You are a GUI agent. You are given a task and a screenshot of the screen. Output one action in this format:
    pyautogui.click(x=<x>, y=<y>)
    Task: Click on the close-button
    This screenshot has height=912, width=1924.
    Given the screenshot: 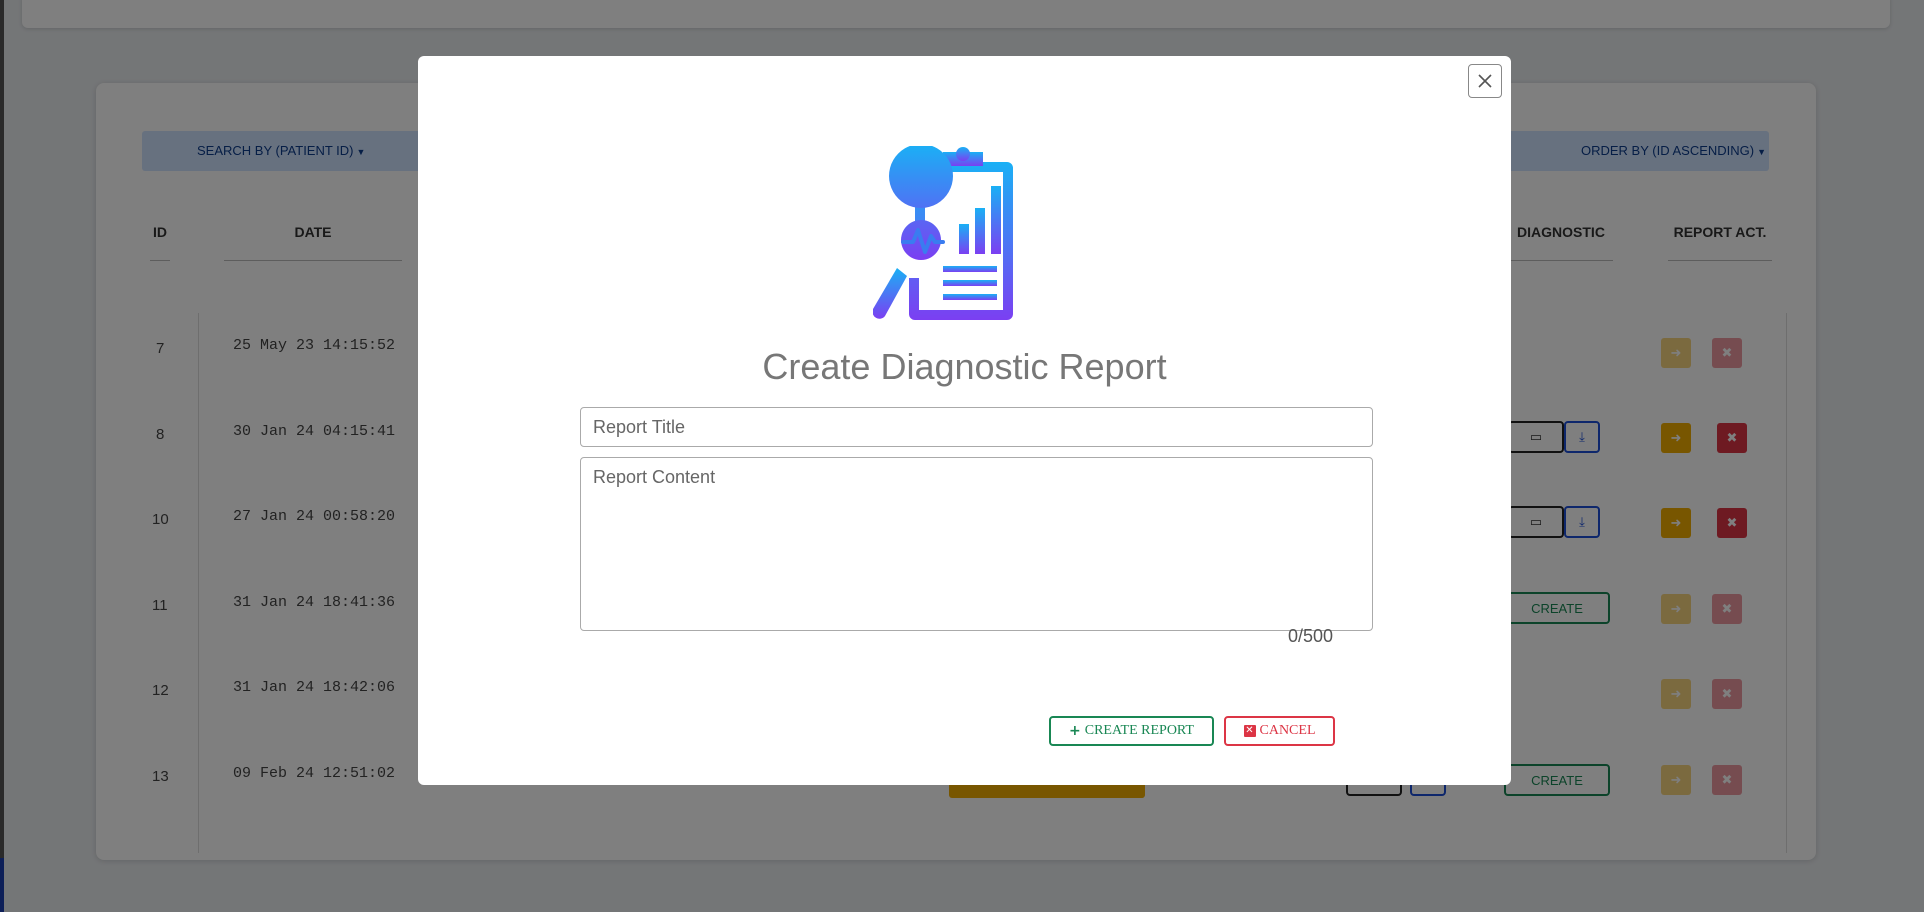 What is the action you would take?
    pyautogui.click(x=1485, y=81)
    